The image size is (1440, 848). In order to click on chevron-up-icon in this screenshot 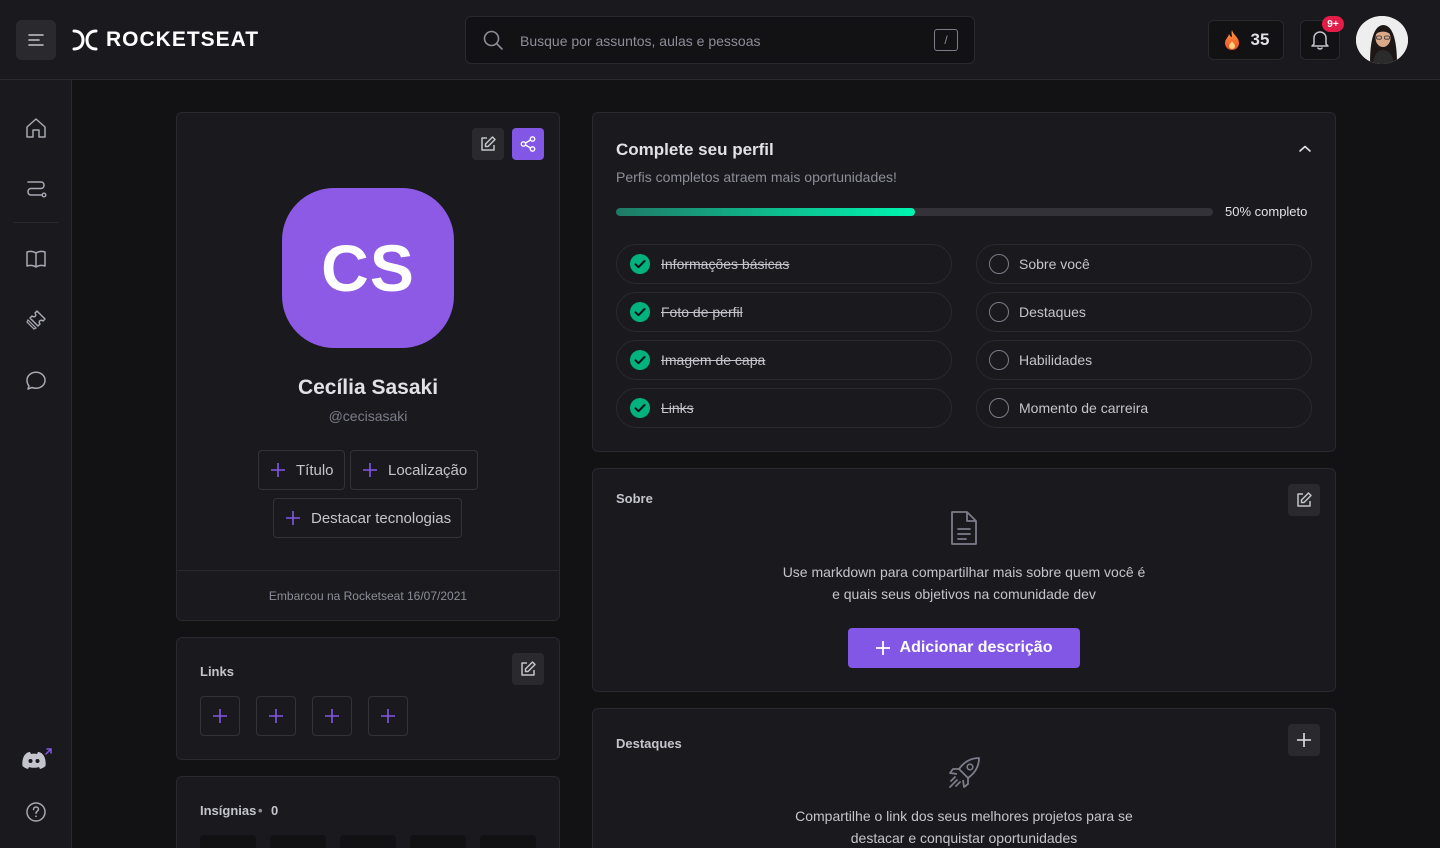, I will do `click(1305, 148)`.